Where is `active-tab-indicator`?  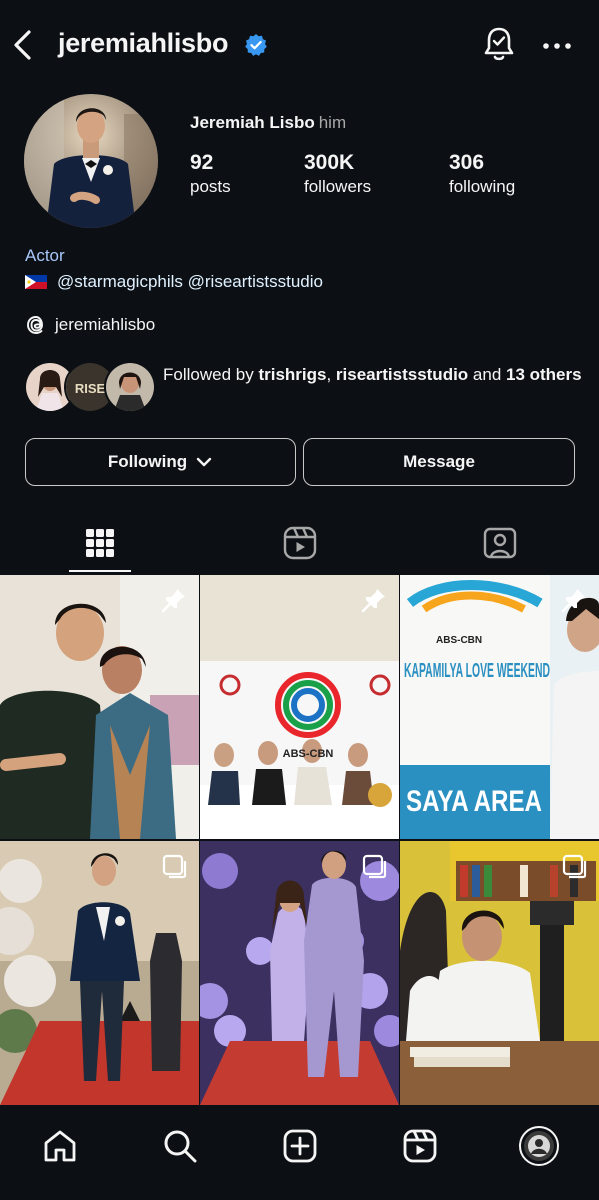 active-tab-indicator is located at coordinates (100, 571).